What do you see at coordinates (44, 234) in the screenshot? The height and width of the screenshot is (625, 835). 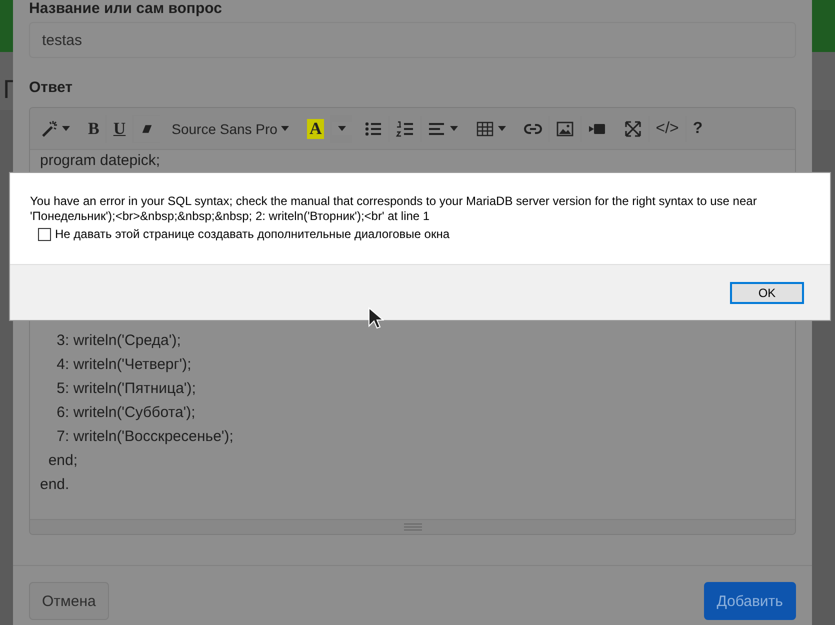 I see `checkbox` at bounding box center [44, 234].